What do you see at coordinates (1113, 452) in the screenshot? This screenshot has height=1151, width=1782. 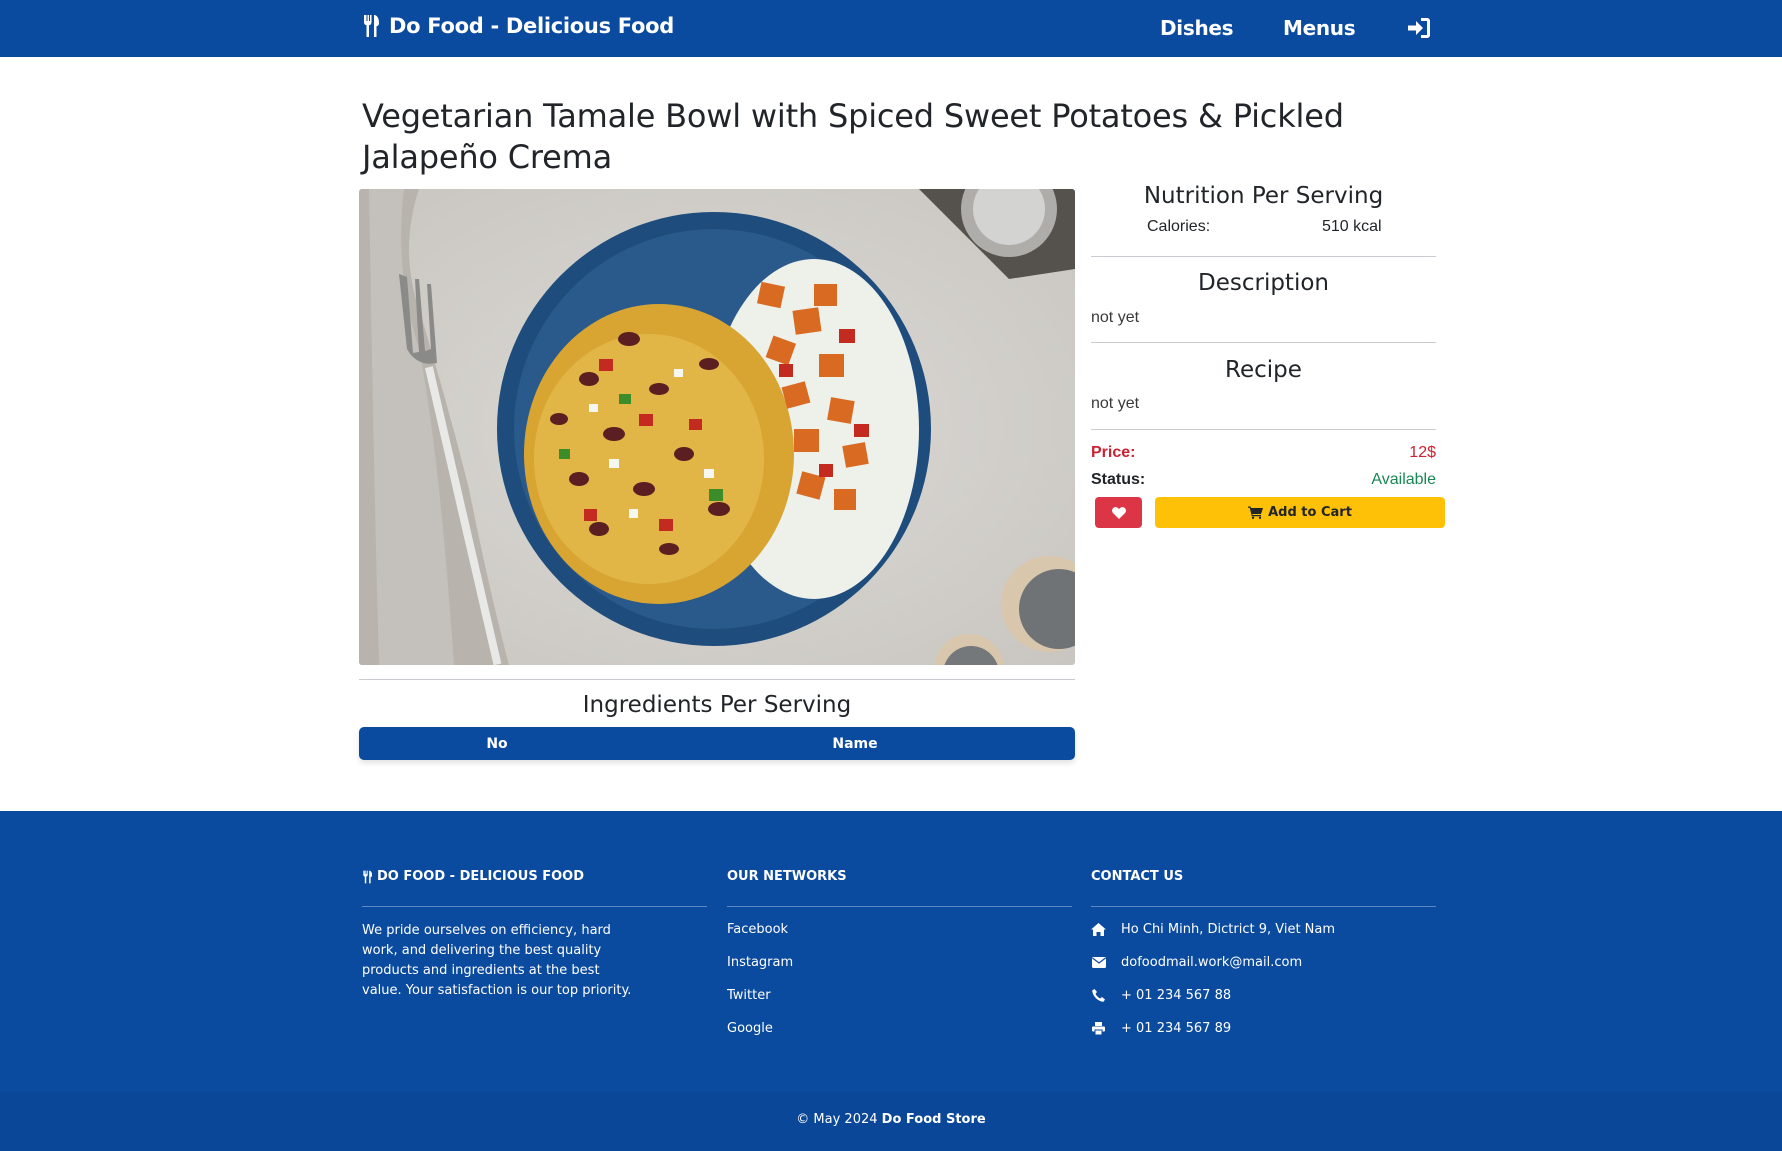 I see `price-label: Price:` at bounding box center [1113, 452].